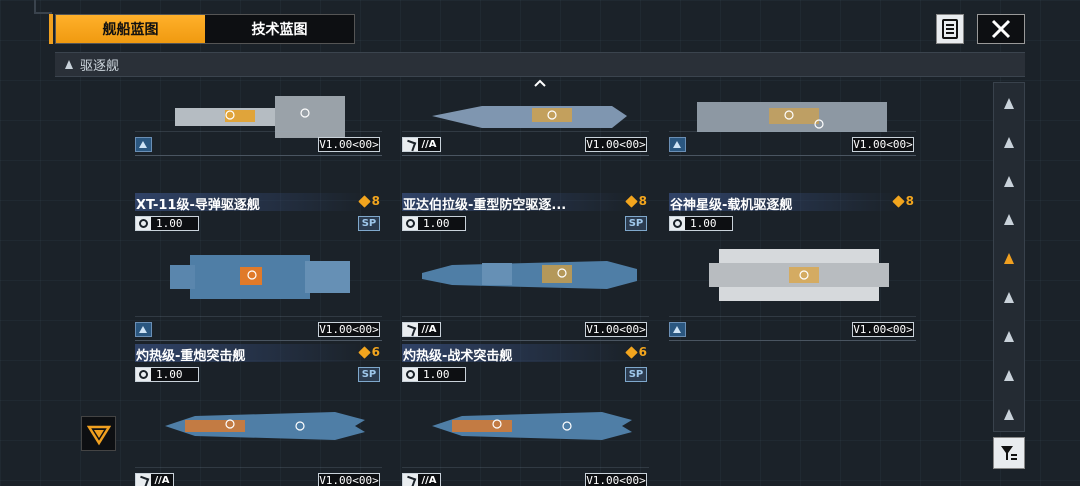  What do you see at coordinates (731, 205) in the screenshot?
I see `ship-name: 谷神星级-载机驱逐舰` at bounding box center [731, 205].